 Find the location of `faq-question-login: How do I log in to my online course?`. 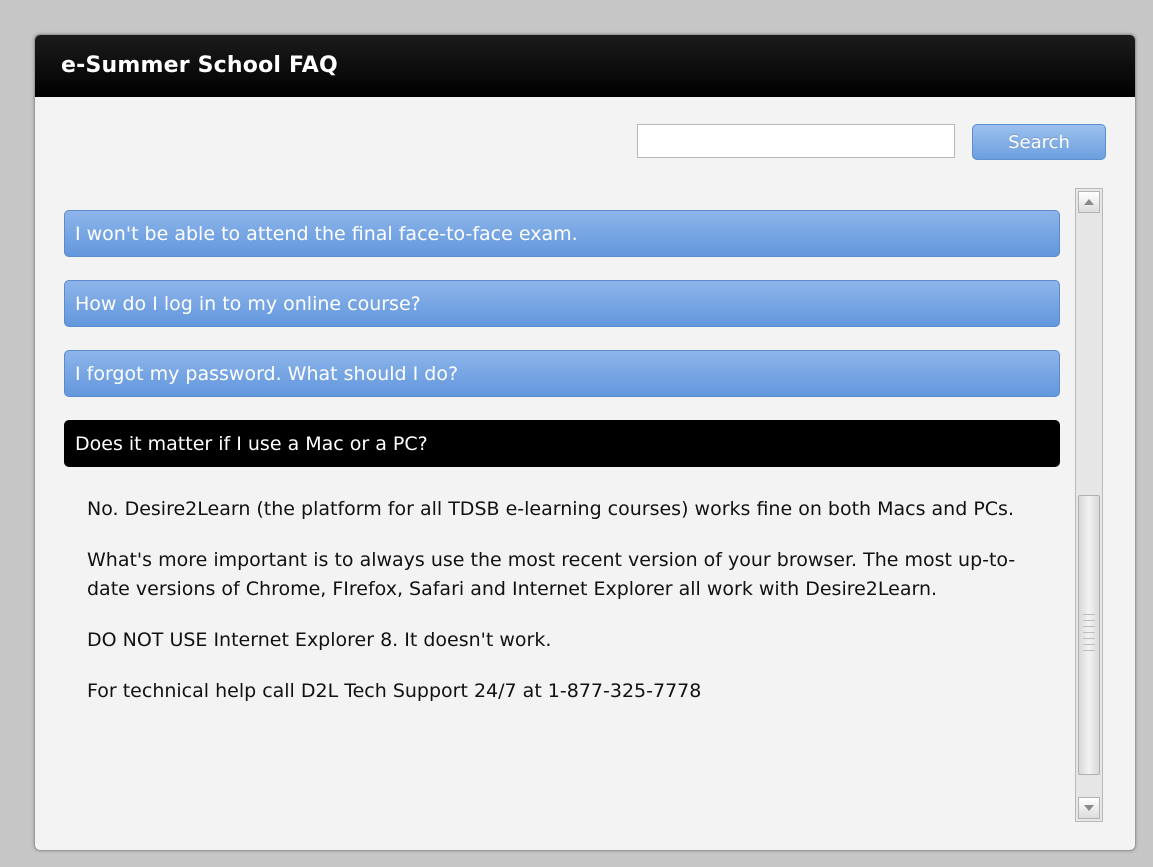

faq-question-login: How do I log in to my online course? is located at coordinates (562, 303).